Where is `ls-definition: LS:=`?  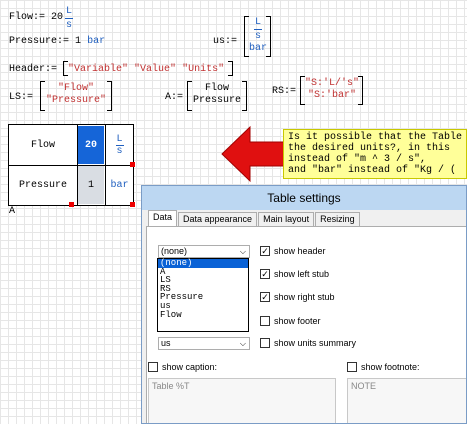
ls-definition: LS:= is located at coordinates (21, 97).